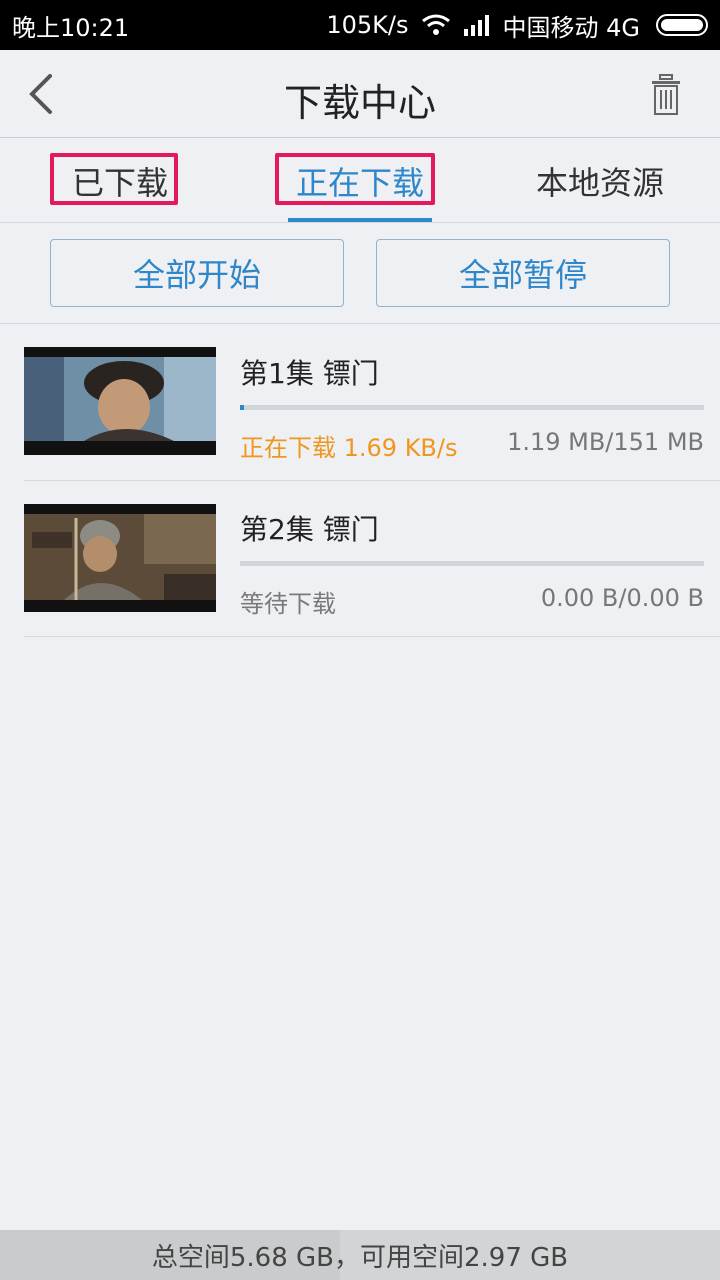  I want to click on page-title: 下载中心, so click(359, 103).